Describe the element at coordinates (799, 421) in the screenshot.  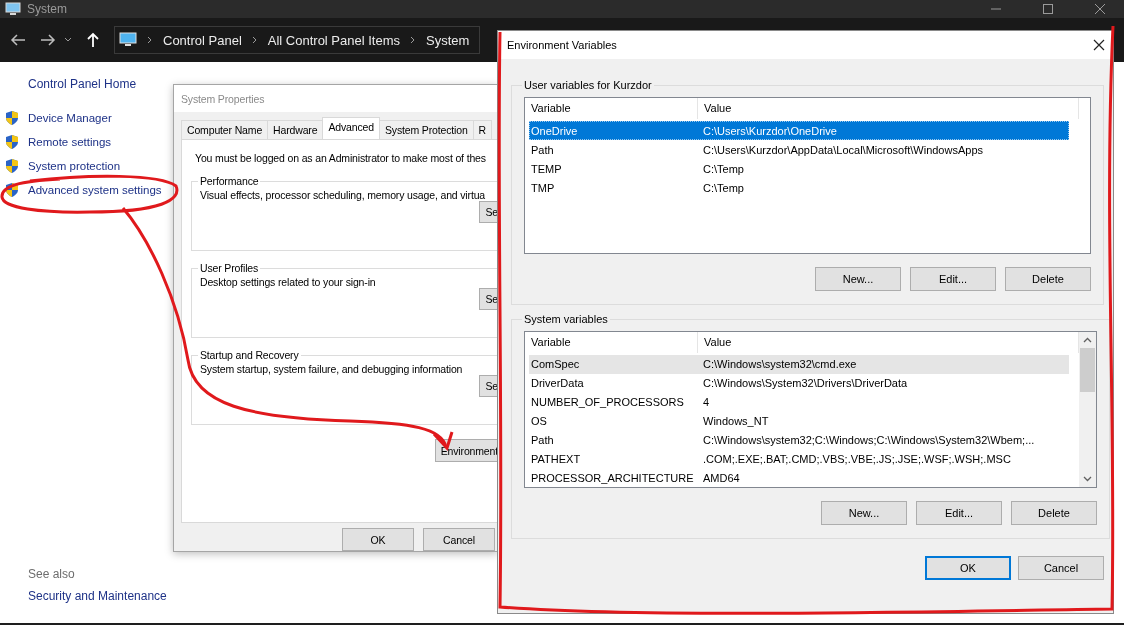
I see `table-row: OS Windows_NT` at that location.